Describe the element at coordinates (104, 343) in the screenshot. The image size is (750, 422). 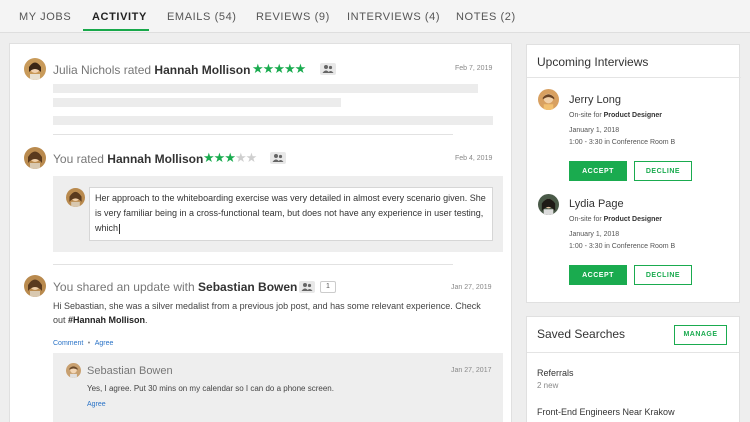
I see `agree-link: Agree` at that location.